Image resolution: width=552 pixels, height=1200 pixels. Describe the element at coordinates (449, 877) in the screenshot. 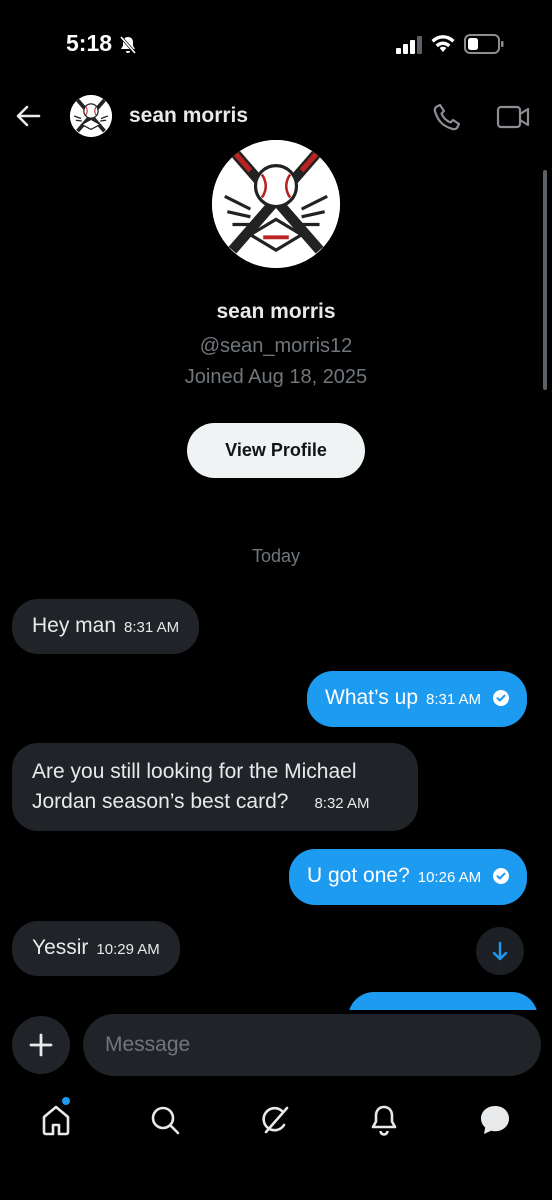

I see `message-time: 10:26 AM` at that location.